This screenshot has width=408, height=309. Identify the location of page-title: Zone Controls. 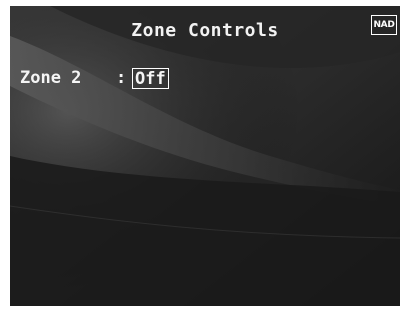
(205, 30).